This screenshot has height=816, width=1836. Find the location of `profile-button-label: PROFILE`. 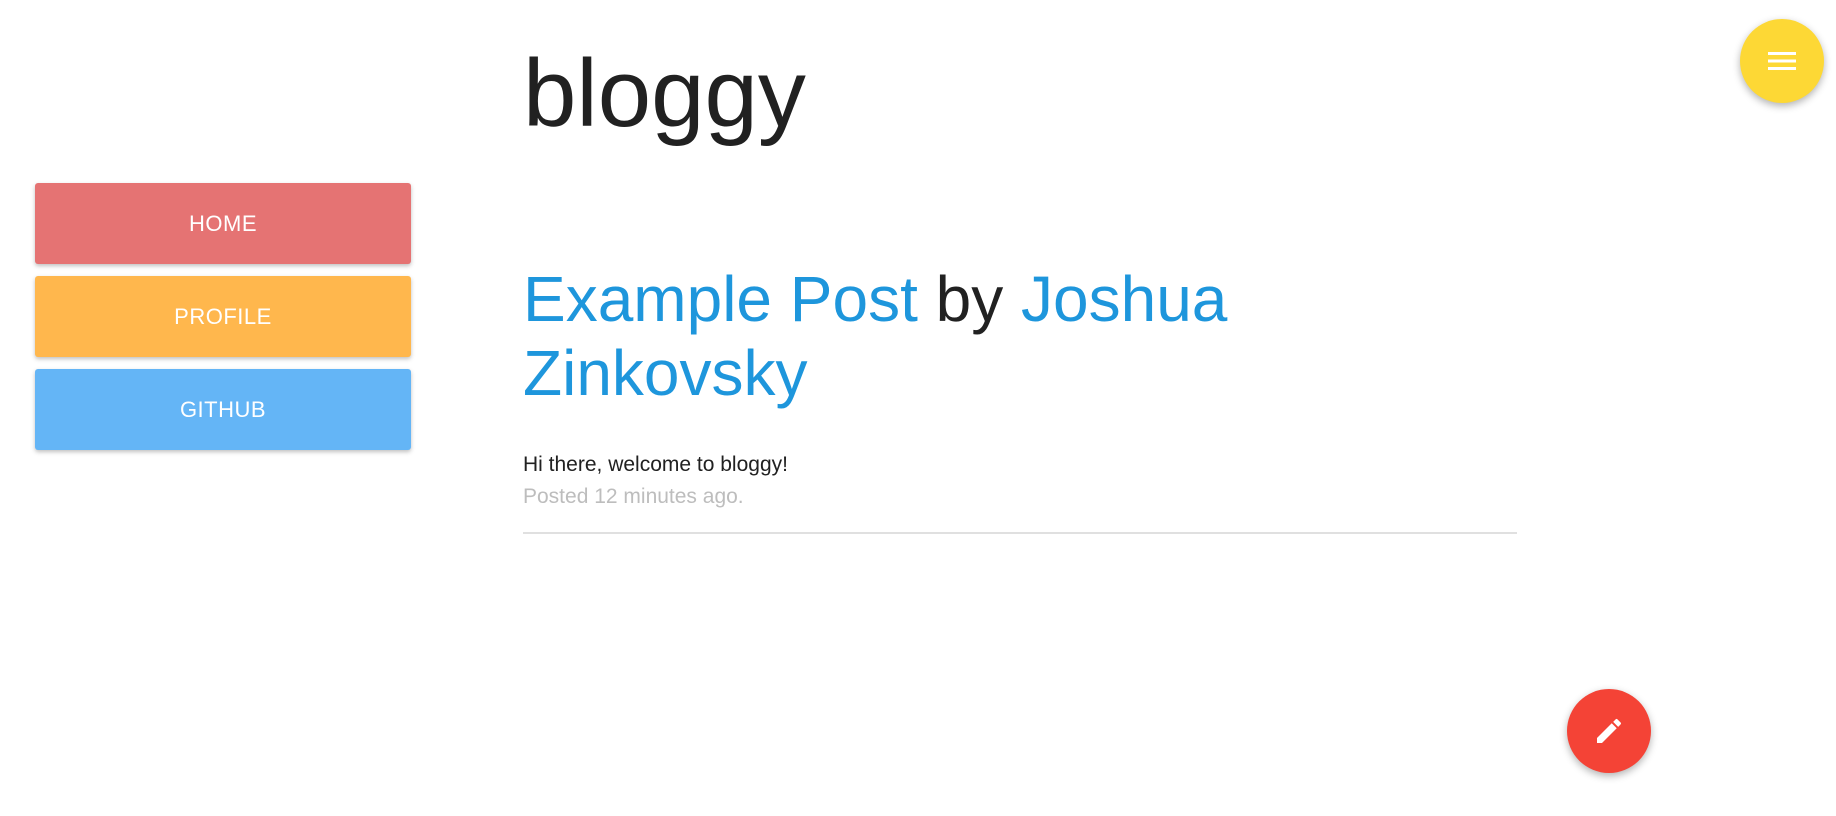

profile-button-label: PROFILE is located at coordinates (223, 316).